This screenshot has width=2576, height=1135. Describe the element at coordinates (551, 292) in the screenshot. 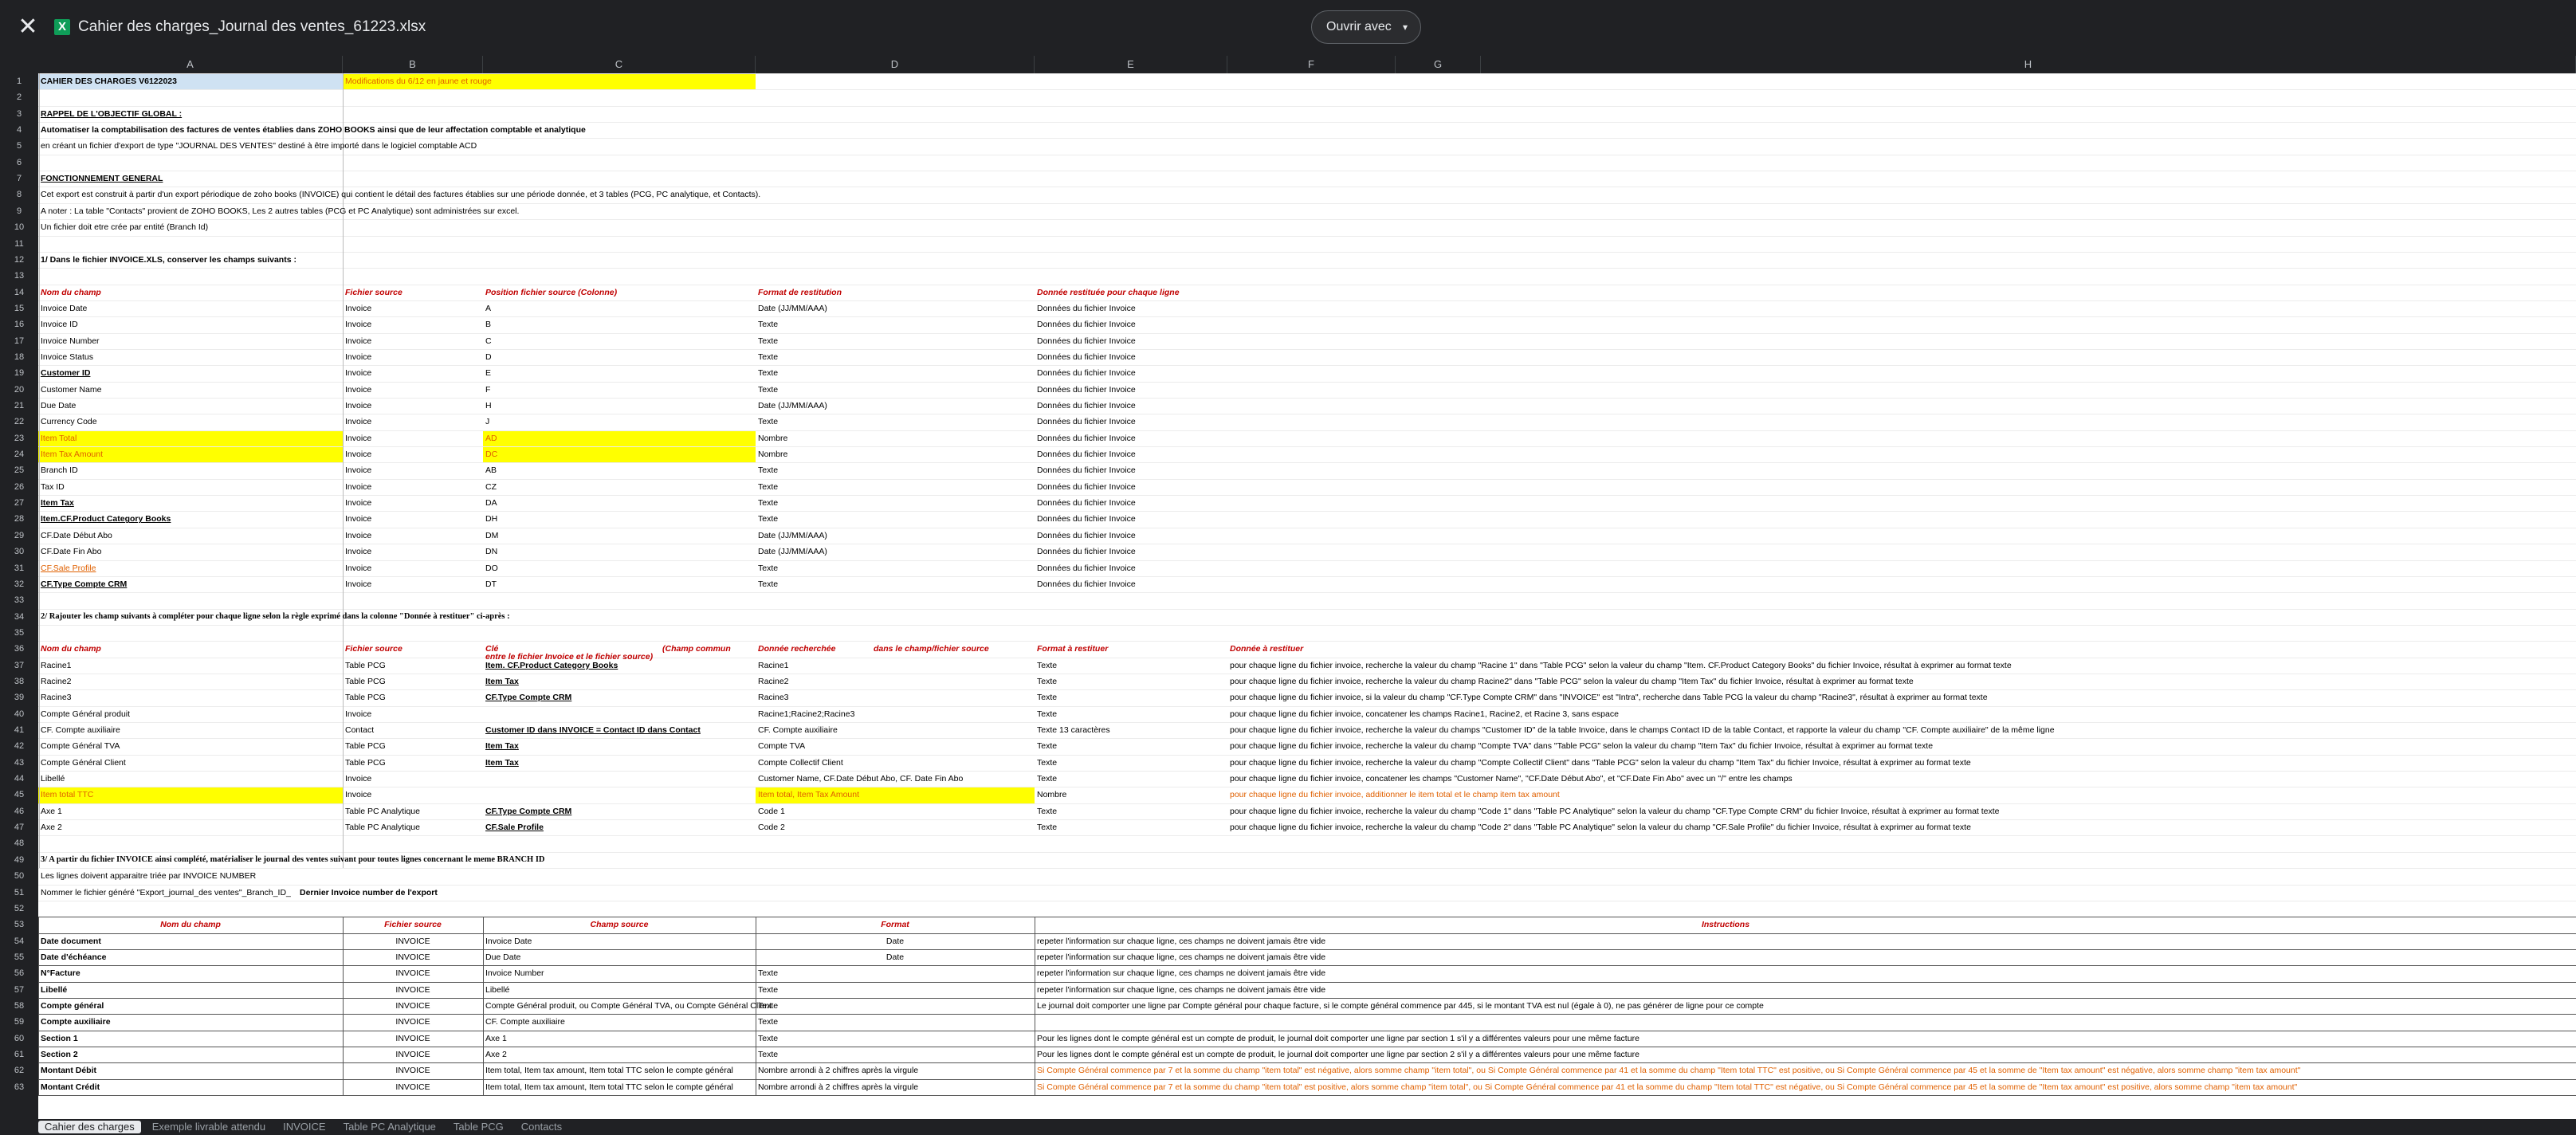

I see `table-header: Position fichier source (Colonne)` at that location.